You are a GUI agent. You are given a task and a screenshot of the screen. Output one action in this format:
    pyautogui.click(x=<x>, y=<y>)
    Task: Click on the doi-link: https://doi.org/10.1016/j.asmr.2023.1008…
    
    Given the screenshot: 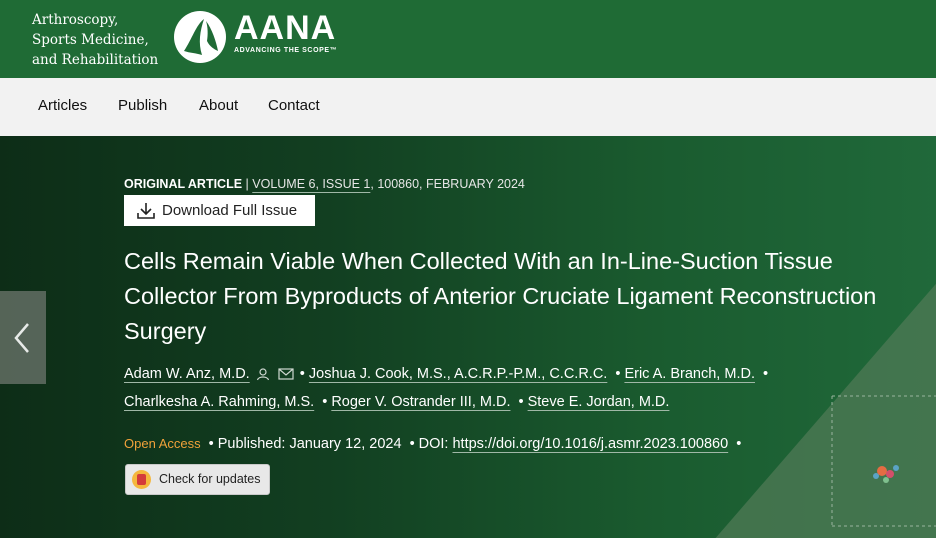 What is the action you would take?
    pyautogui.click(x=590, y=444)
    